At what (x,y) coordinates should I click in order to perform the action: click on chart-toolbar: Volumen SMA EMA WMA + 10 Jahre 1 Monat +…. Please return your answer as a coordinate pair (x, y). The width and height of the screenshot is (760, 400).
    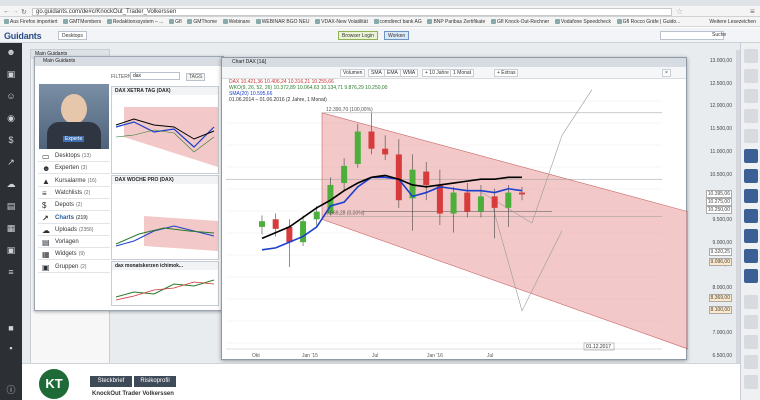
    Looking at the image, I should click on (454, 73).